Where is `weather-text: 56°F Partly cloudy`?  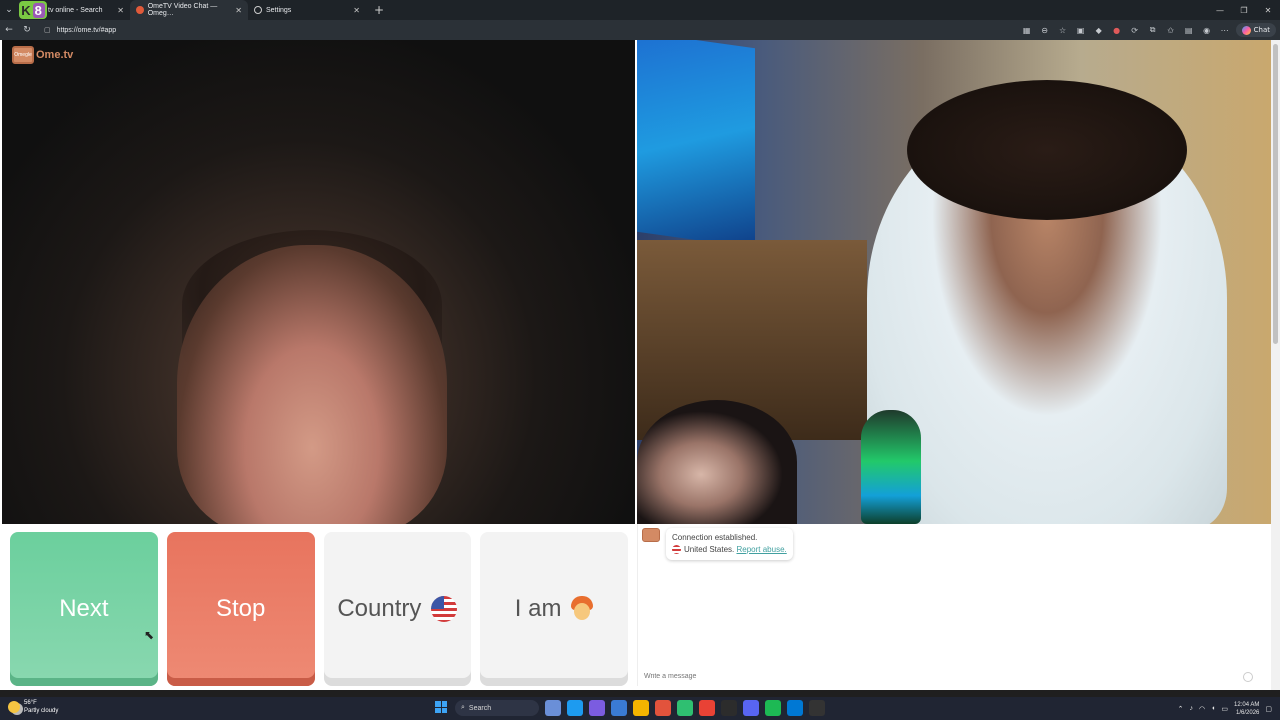
weather-text: 56°F Partly cloudy is located at coordinates (41, 707).